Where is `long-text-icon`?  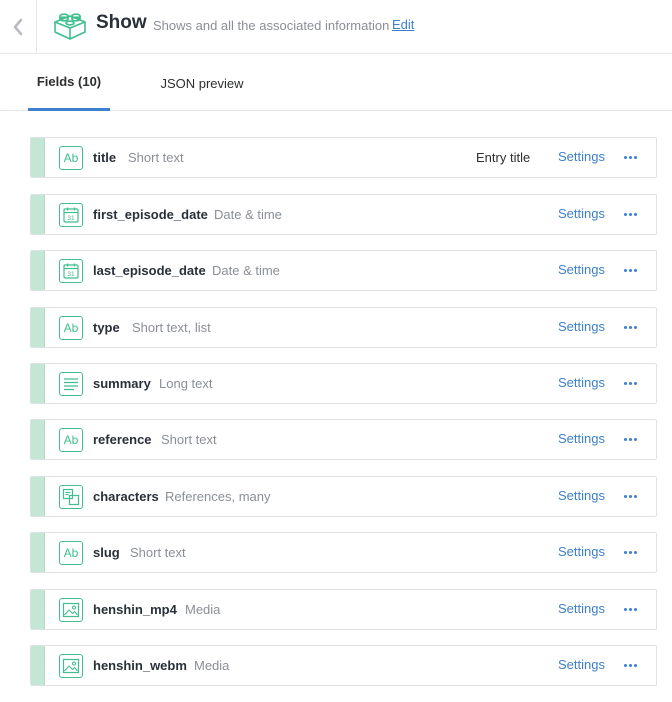 long-text-icon is located at coordinates (71, 384).